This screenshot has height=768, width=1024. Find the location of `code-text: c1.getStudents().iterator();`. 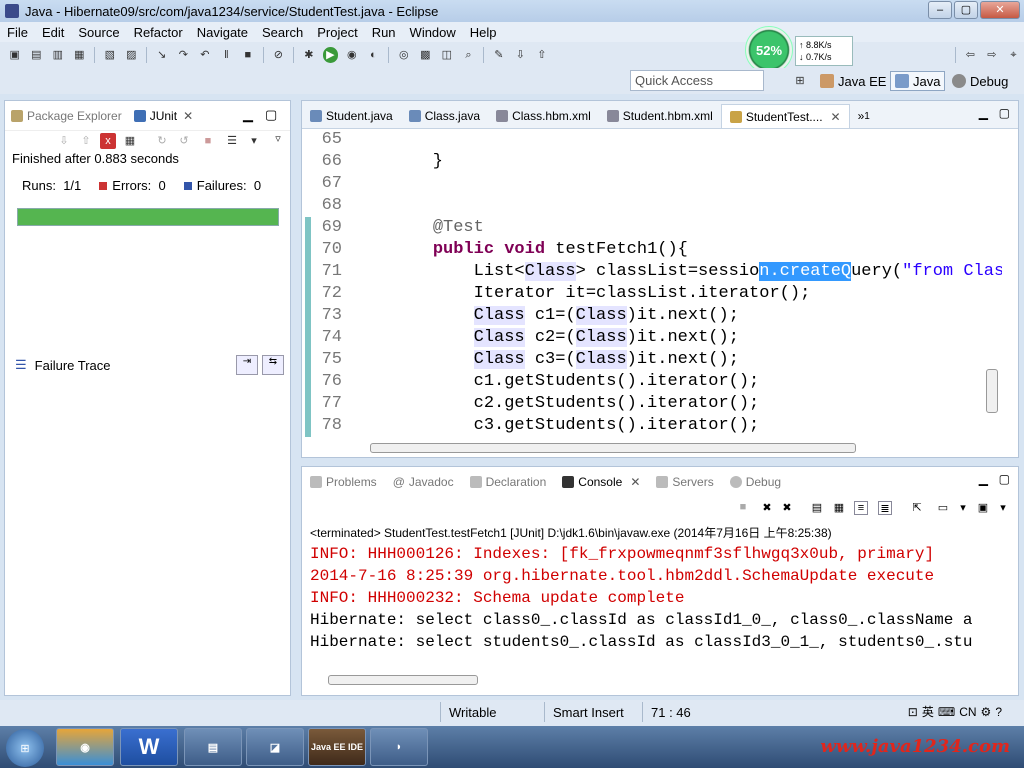

code-text: c1.getStudents().iterator(); is located at coordinates (576, 382).